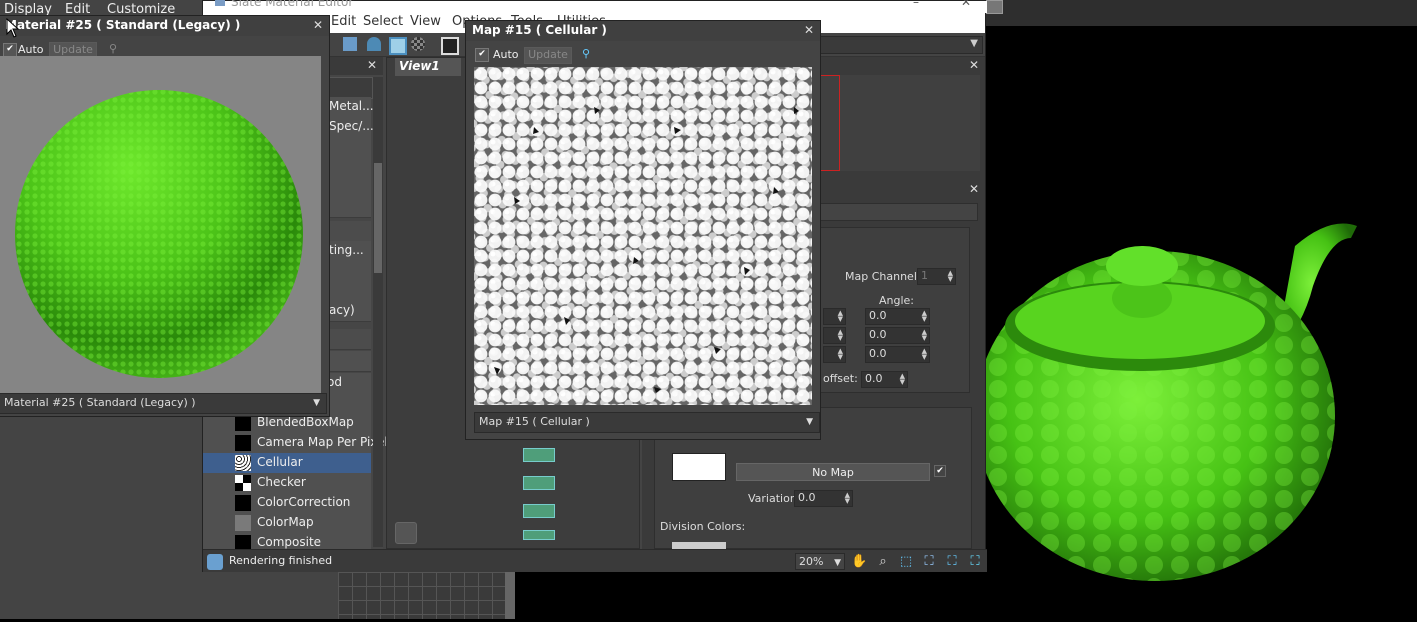  I want to click on scrollbar-thumb, so click(378, 218).